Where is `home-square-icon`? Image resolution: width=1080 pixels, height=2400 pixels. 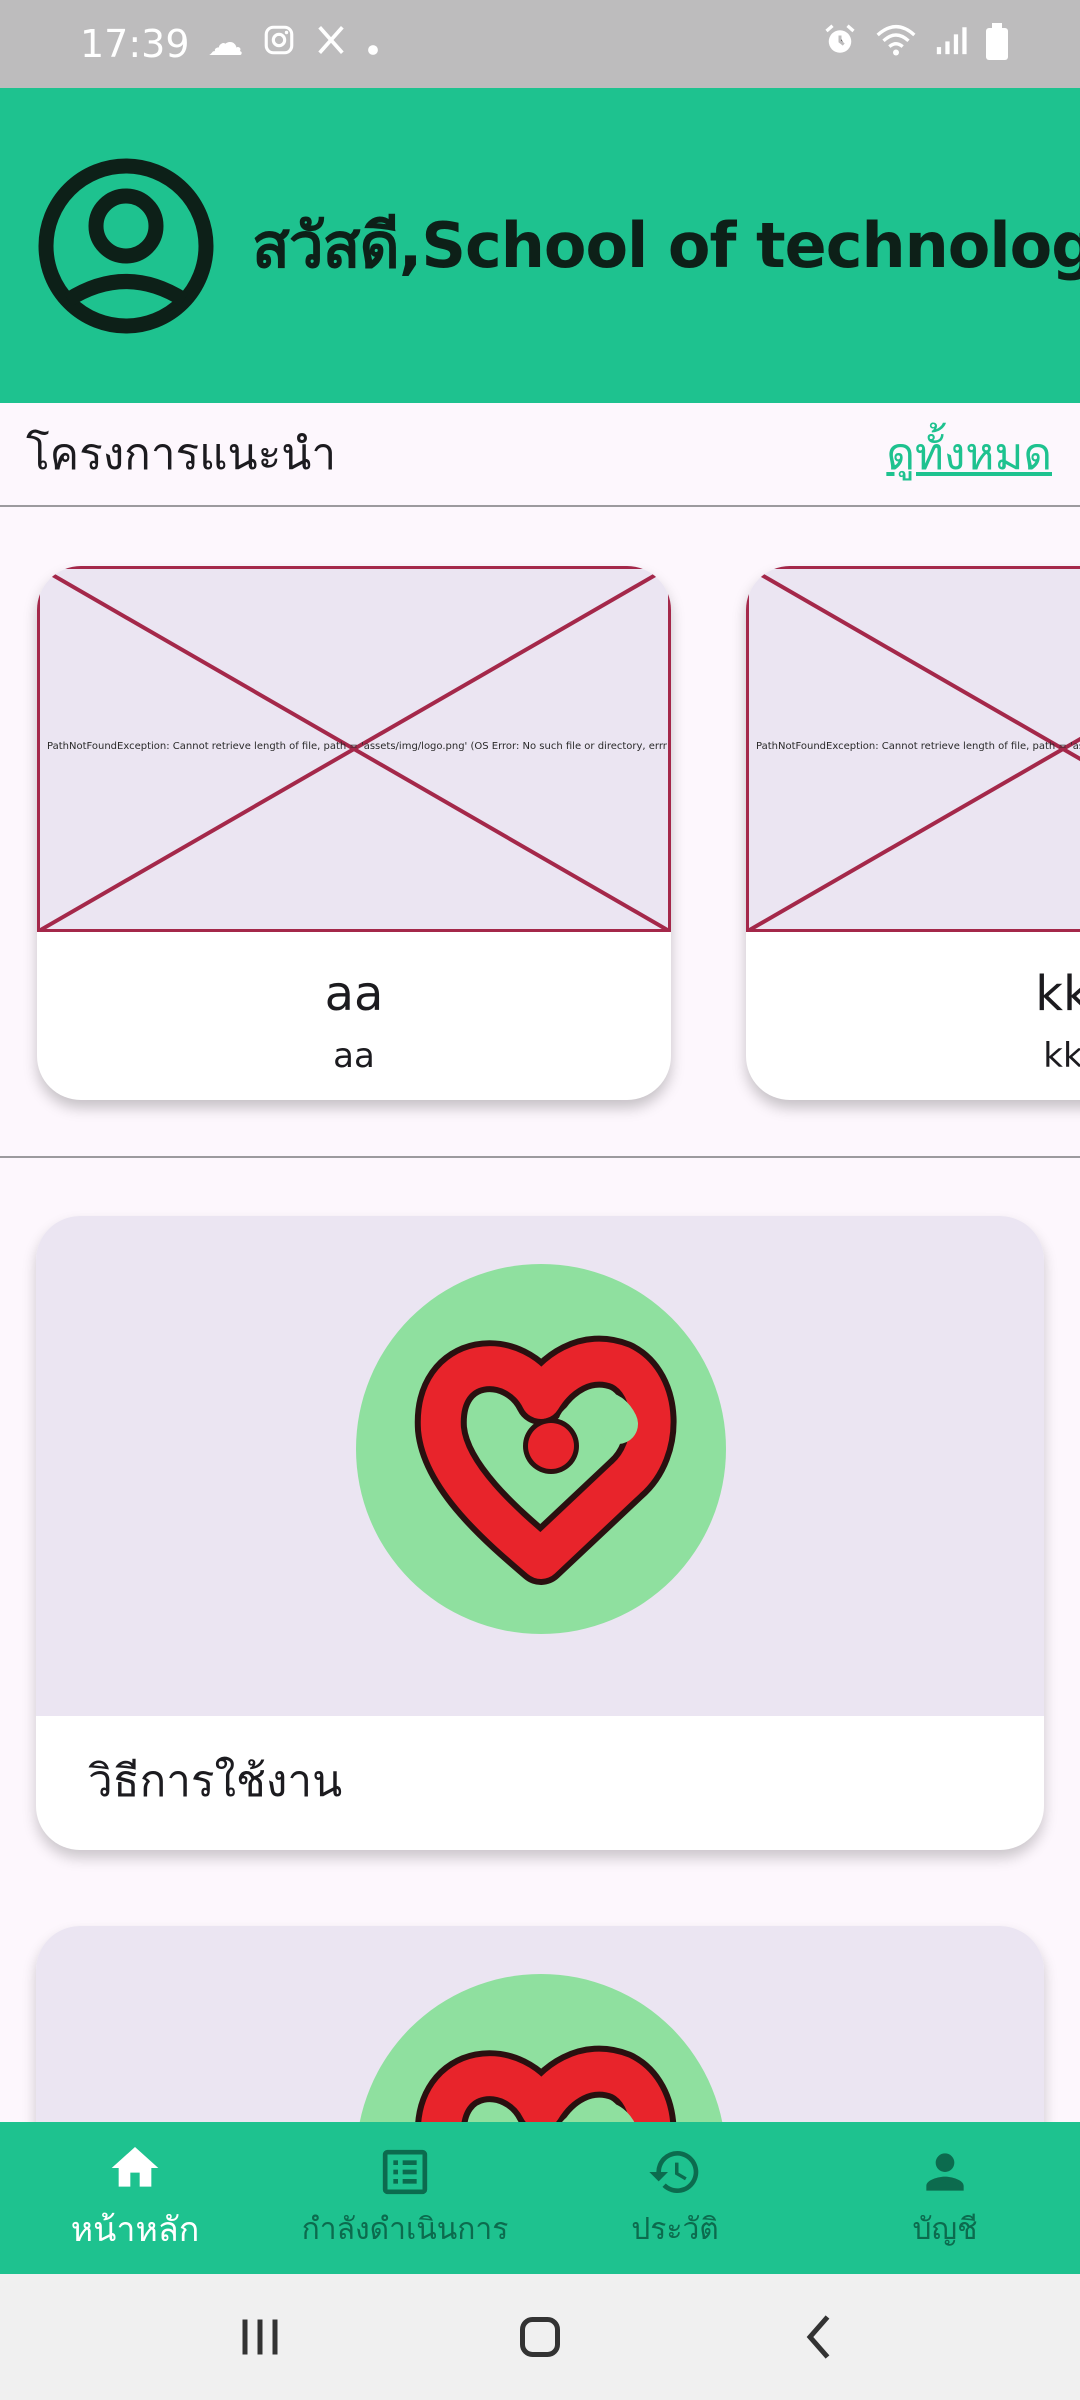 home-square-icon is located at coordinates (540, 2337).